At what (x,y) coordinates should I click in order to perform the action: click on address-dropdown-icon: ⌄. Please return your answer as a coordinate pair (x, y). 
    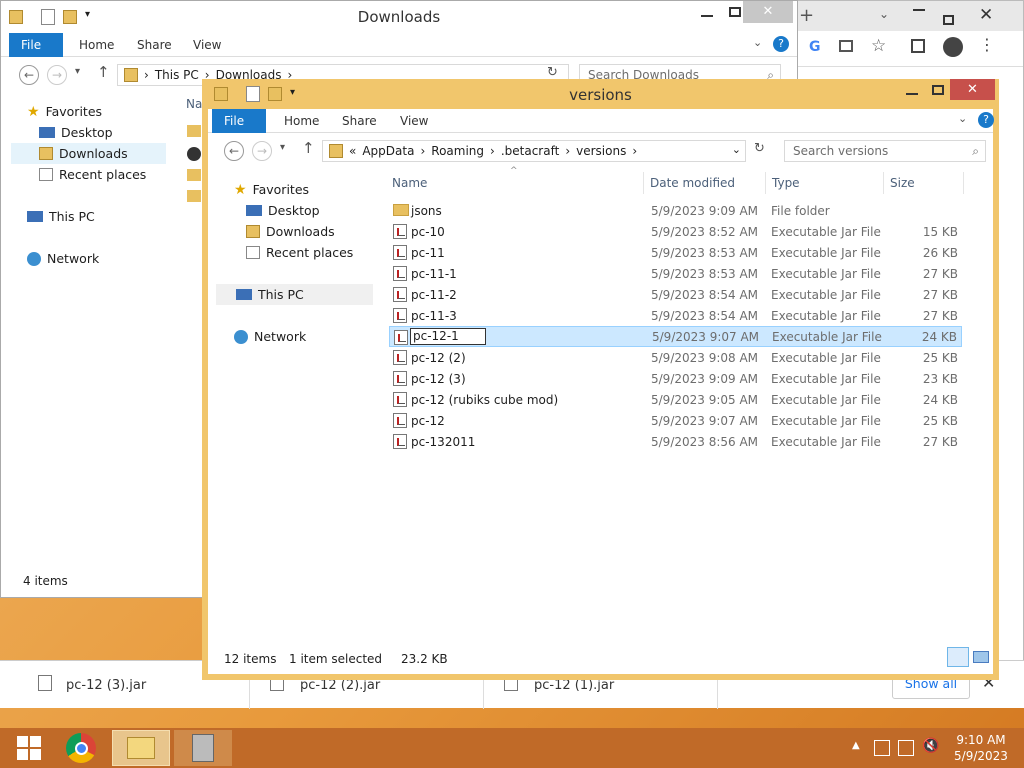
    Looking at the image, I should click on (736, 149).